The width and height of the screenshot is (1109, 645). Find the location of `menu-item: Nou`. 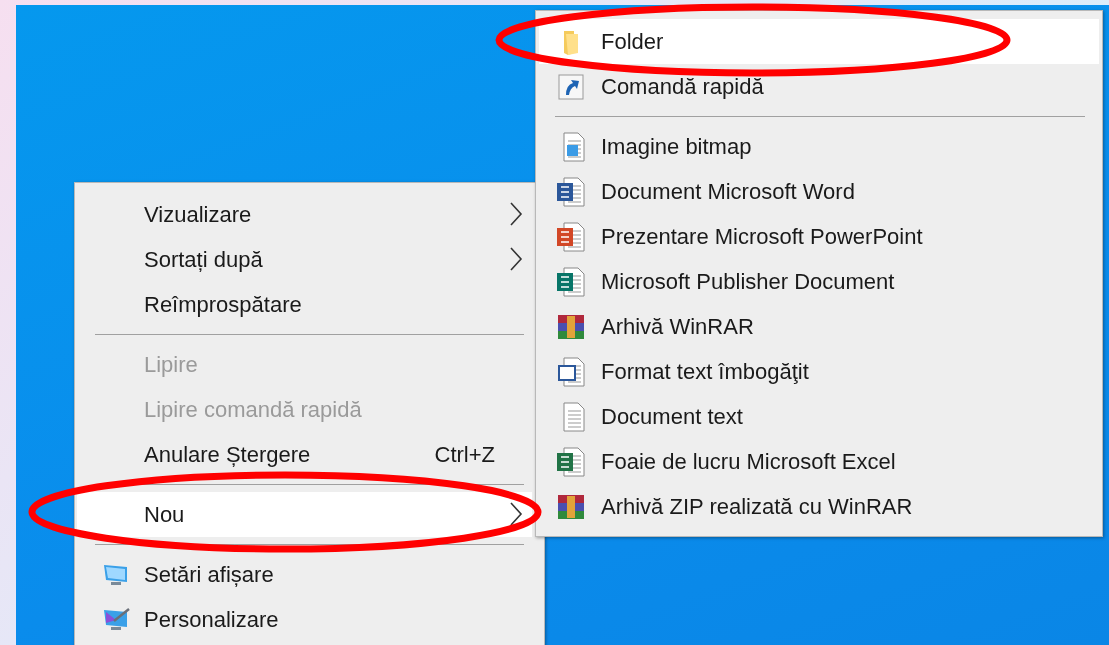

menu-item: Nou is located at coordinates (304, 514).